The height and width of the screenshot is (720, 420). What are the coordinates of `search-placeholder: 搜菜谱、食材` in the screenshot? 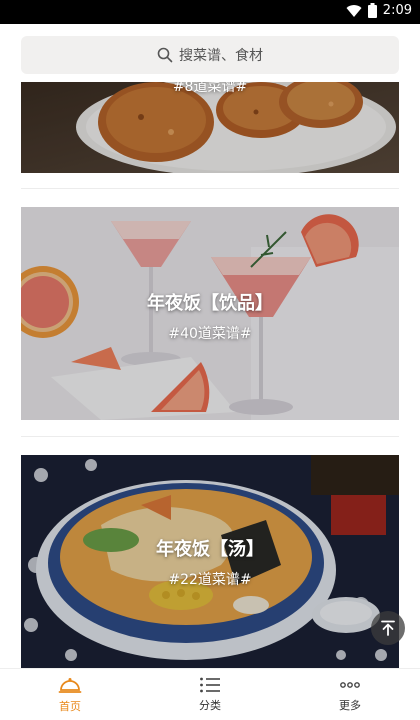 It's located at (221, 56).